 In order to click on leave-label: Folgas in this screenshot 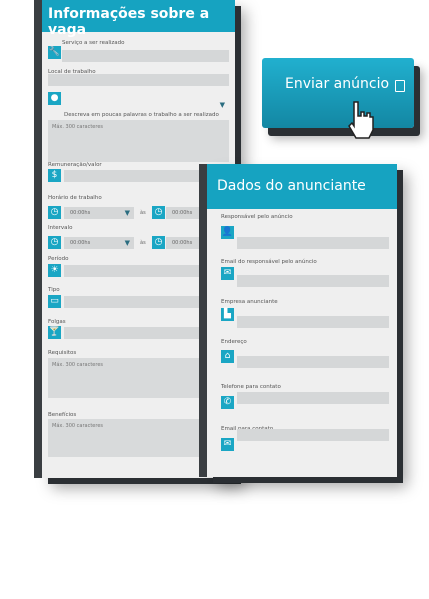, I will do `click(57, 322)`.